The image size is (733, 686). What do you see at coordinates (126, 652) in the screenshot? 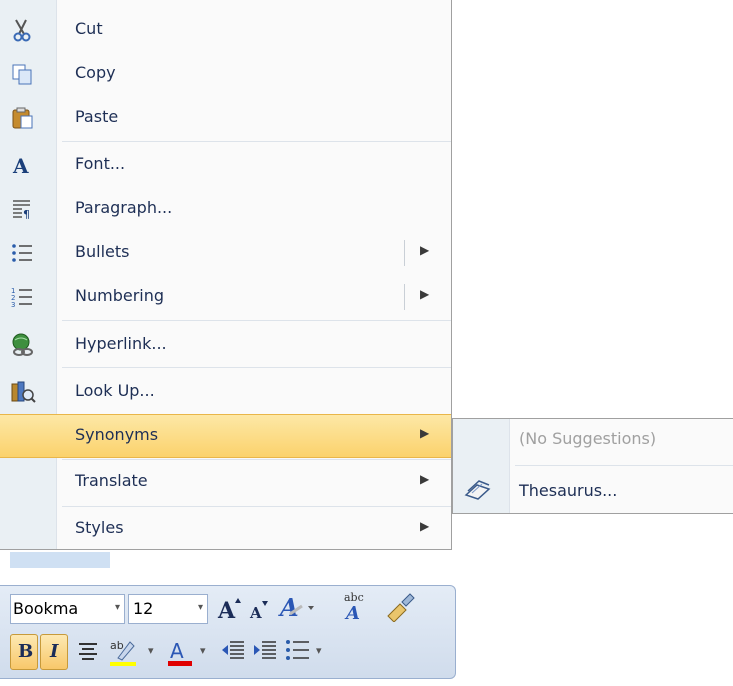
I see `highlight-color-icon: ab` at bounding box center [126, 652].